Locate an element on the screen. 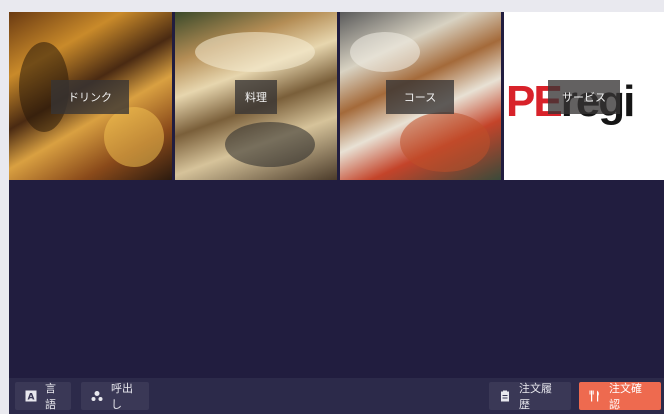 The width and height of the screenshot is (664, 414). tile-drink: ドリンク is located at coordinates (90, 96).